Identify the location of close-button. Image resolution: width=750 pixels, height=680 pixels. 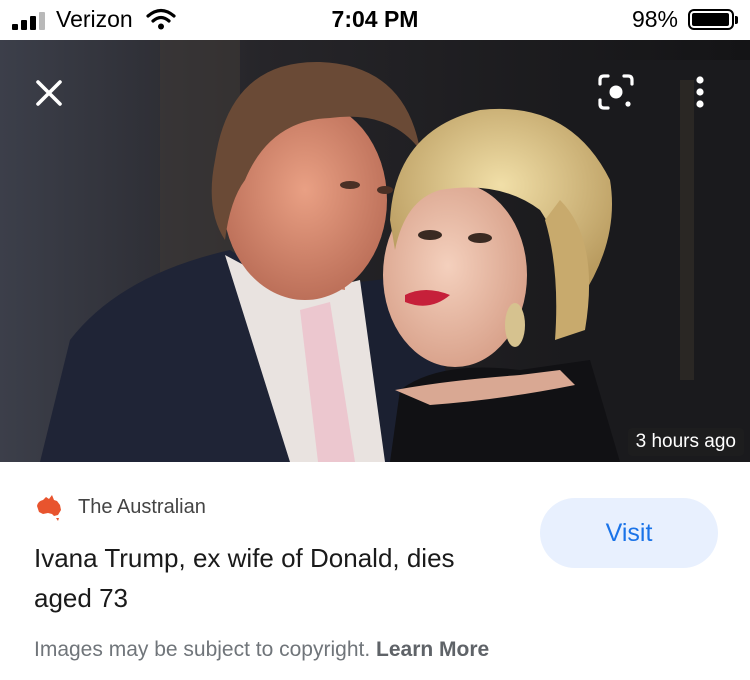
(49, 93).